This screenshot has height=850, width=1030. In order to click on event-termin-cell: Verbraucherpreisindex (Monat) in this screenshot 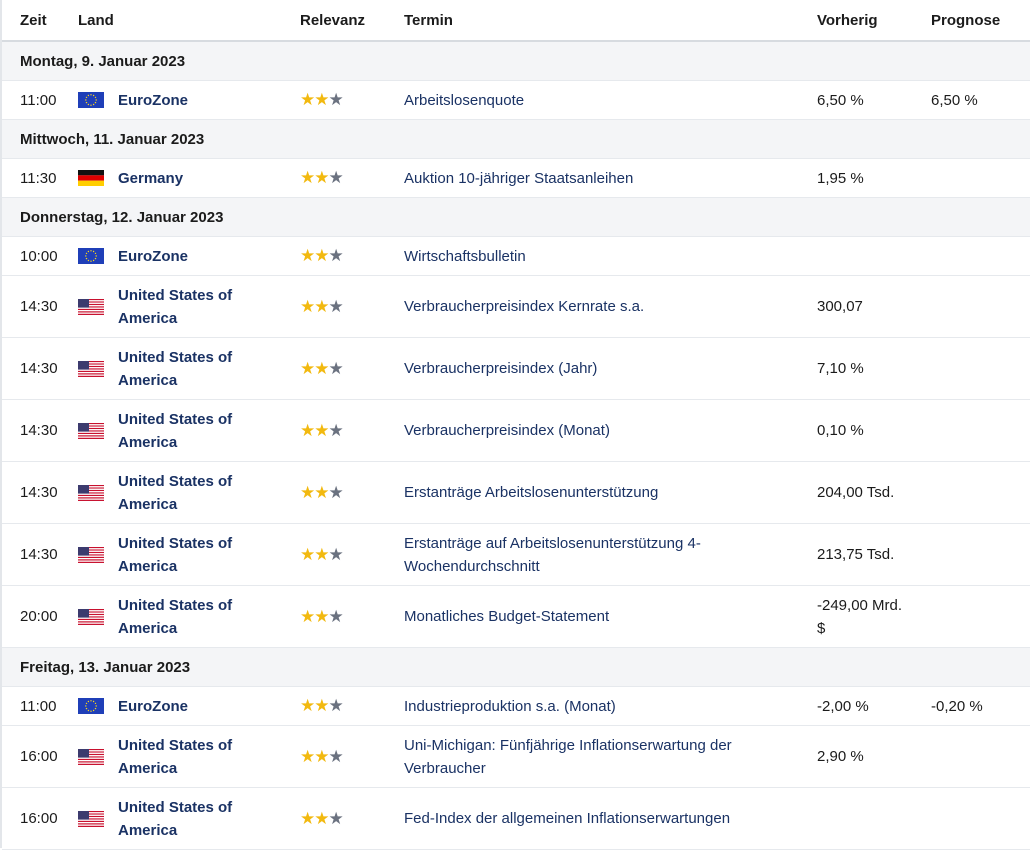, I will do `click(592, 431)`.